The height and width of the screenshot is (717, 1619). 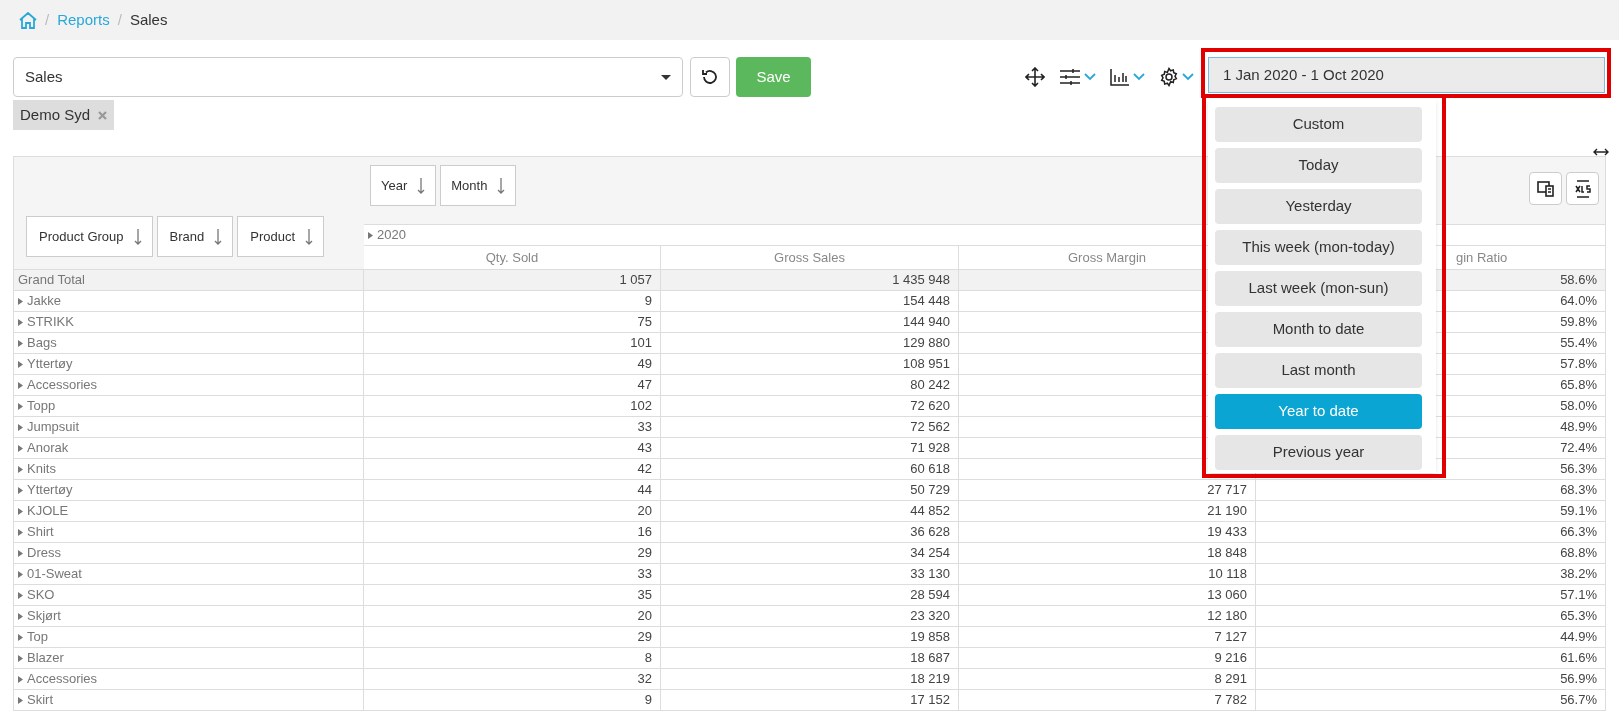 What do you see at coordinates (1578, 280) in the screenshot?
I see `table-cell-text: 58.6%` at bounding box center [1578, 280].